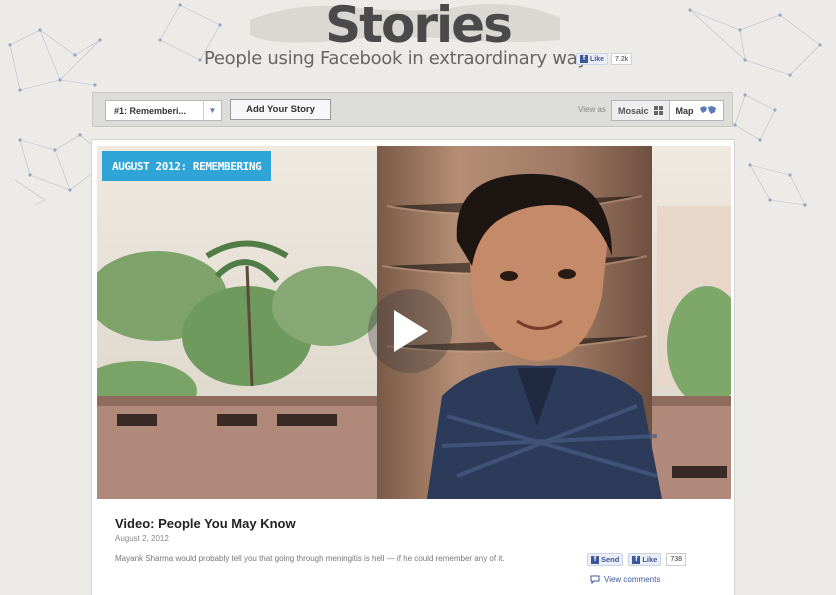 Image resolution: width=836 pixels, height=595 pixels. Describe the element at coordinates (684, 110) in the screenshot. I see `view-map-label: Map` at that location.